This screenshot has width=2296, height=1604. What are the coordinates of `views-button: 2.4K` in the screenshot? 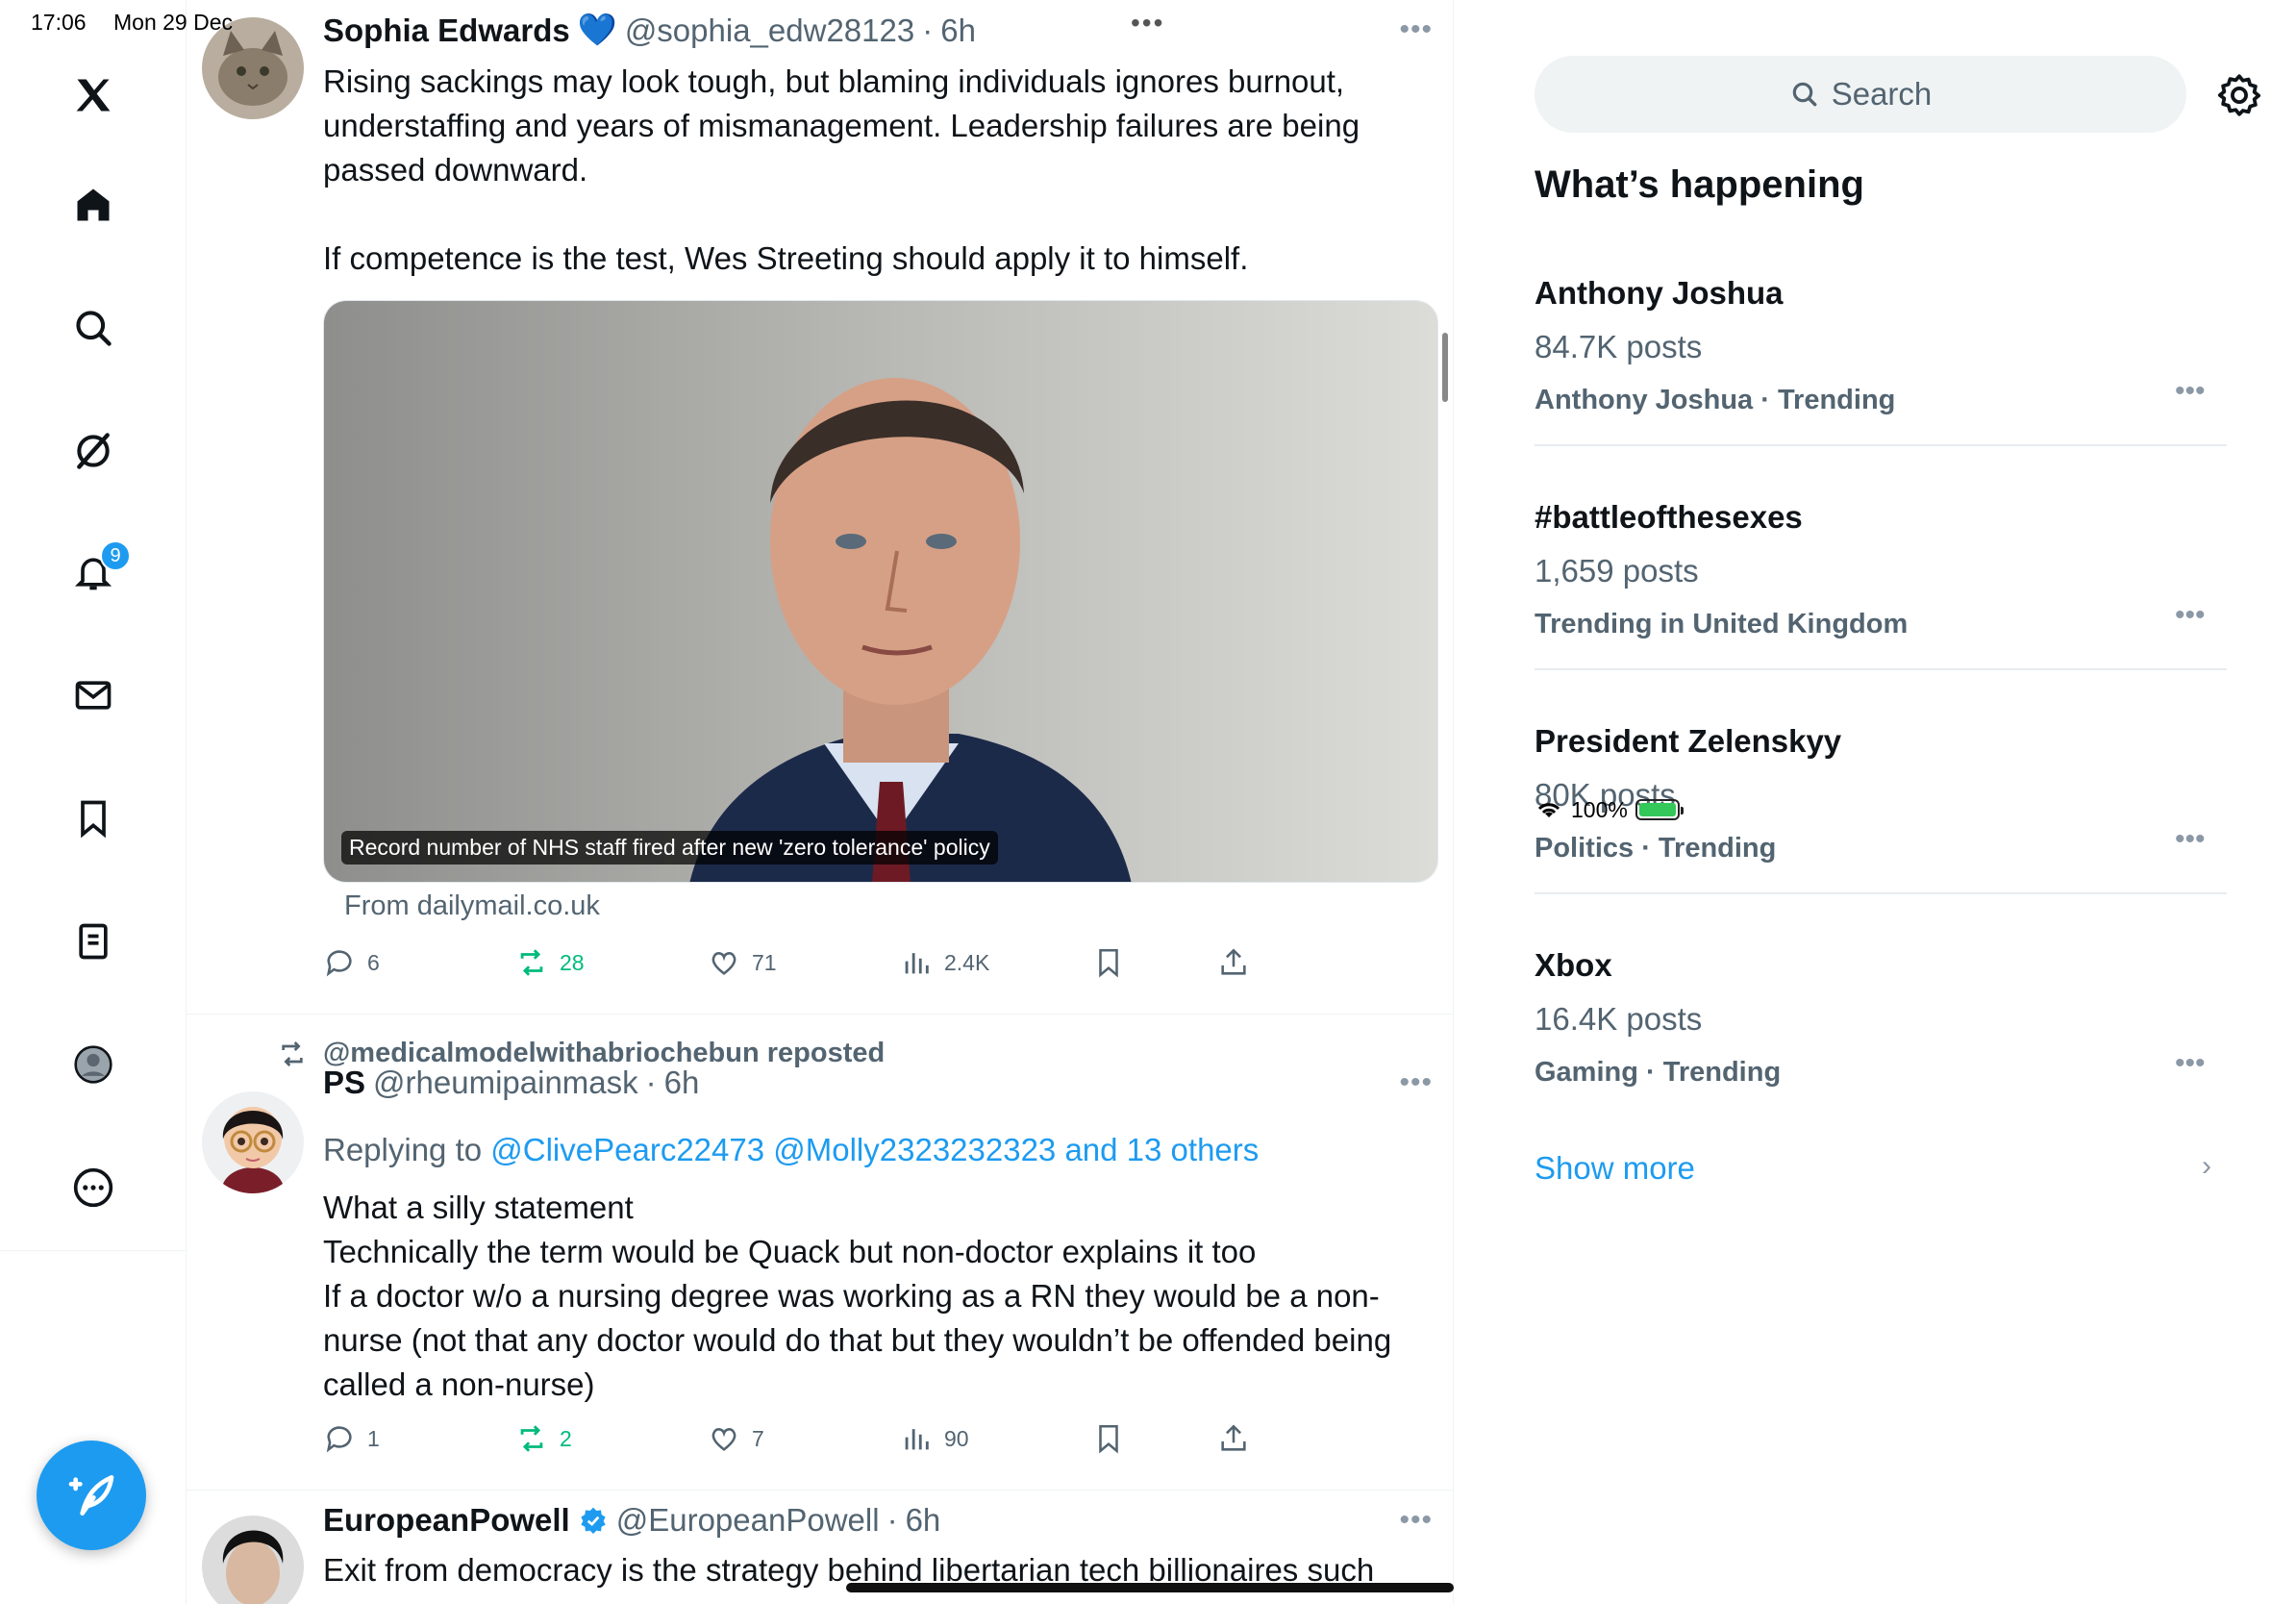 It's located at (944, 962).